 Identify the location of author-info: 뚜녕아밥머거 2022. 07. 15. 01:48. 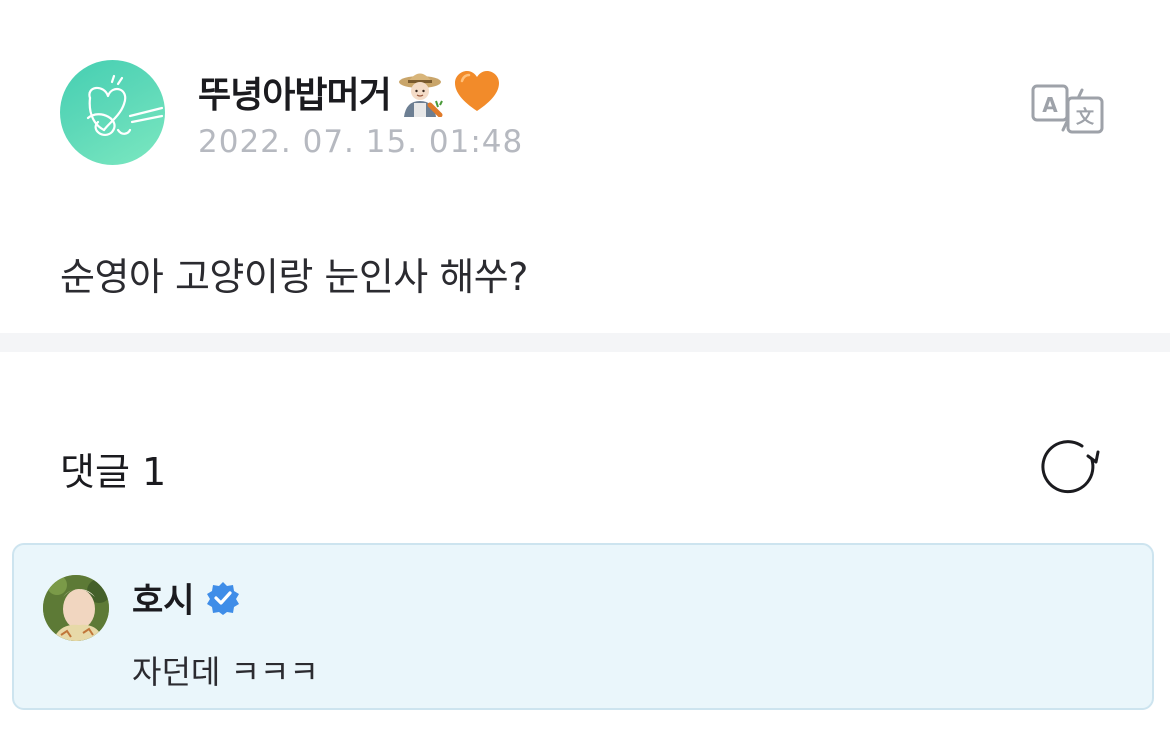
(360, 113).